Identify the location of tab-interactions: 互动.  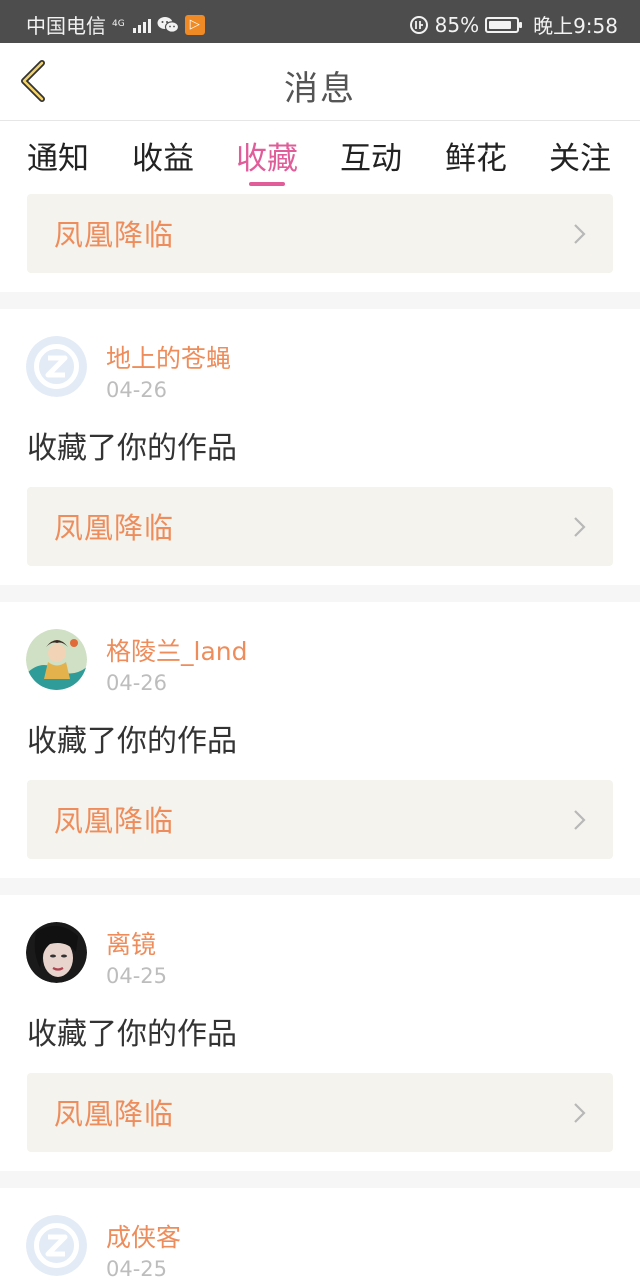
(371, 161).